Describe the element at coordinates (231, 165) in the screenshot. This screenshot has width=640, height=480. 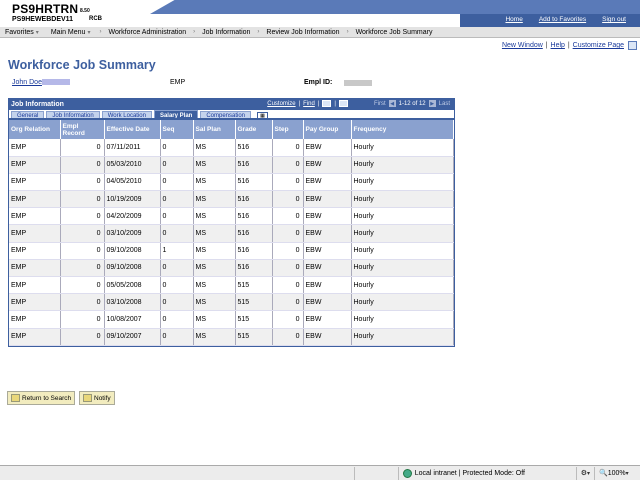
I see `table-row: EMP 0 05/03/2010 0 MS 516 0 EBW Hourly` at that location.